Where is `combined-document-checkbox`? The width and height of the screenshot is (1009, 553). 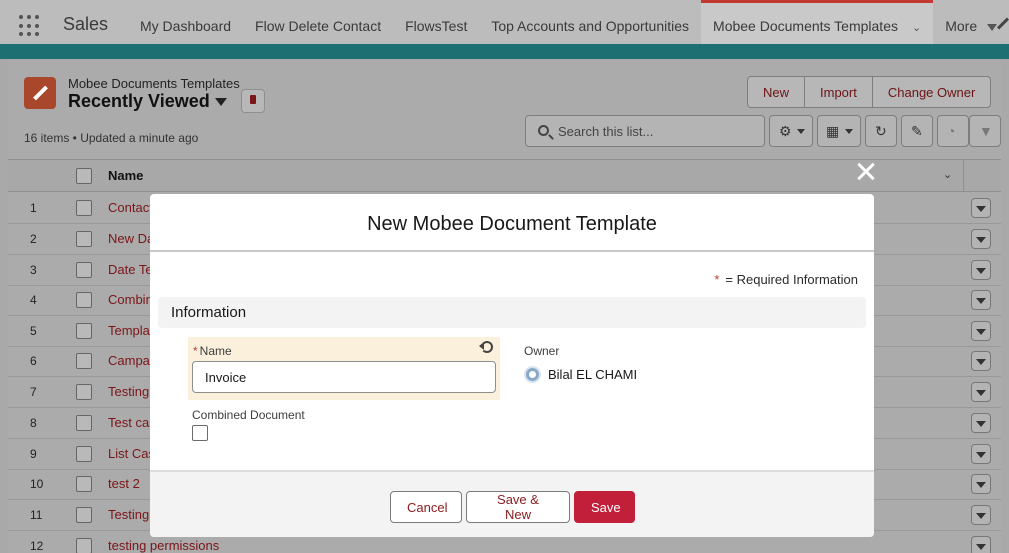 combined-document-checkbox is located at coordinates (200, 433).